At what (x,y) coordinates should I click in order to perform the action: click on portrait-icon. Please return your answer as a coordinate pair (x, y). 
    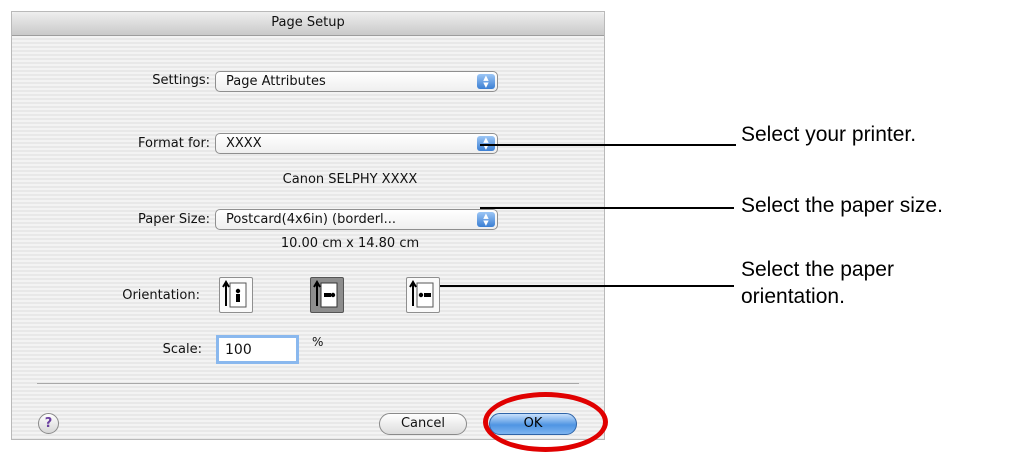
    Looking at the image, I should click on (234, 294).